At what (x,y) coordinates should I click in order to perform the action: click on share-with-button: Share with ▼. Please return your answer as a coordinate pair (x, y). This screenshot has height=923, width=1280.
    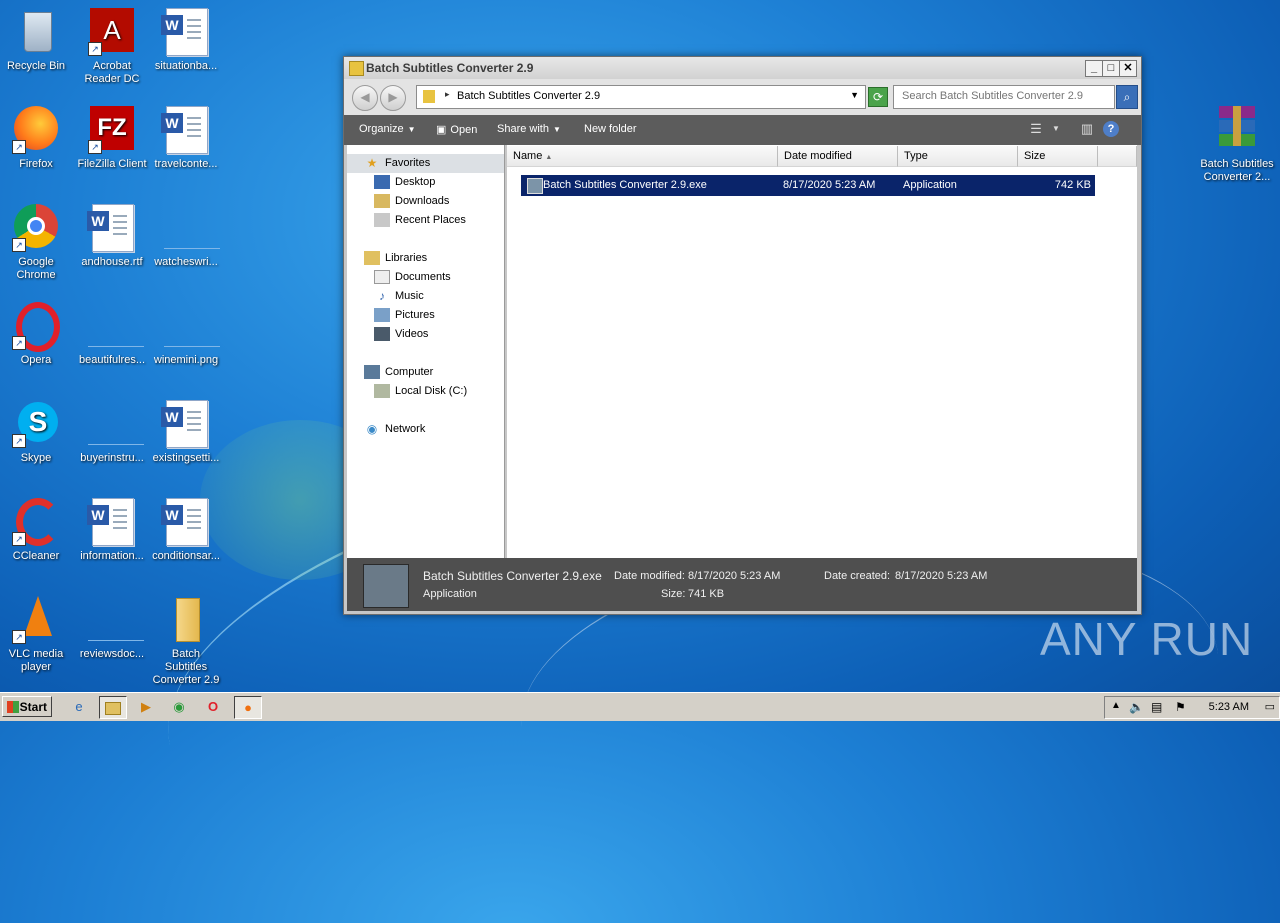
    Looking at the image, I should click on (529, 129).